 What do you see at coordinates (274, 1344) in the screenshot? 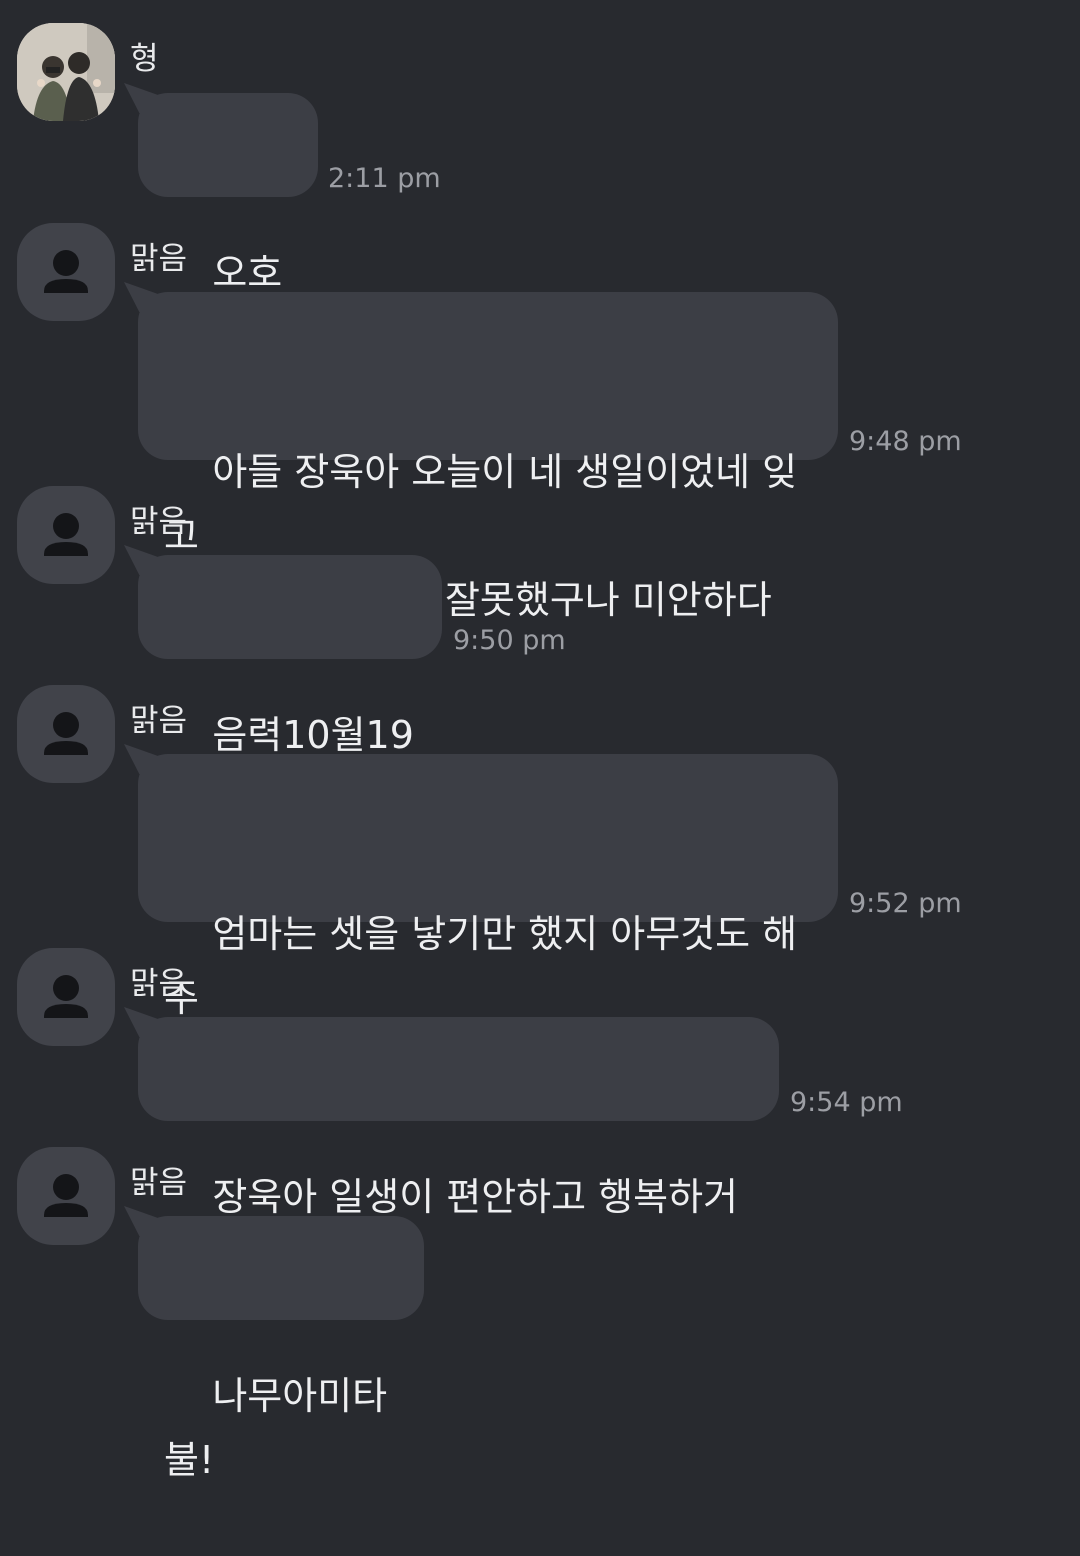
I see `message-bubble: 나무아미타불!` at bounding box center [274, 1344].